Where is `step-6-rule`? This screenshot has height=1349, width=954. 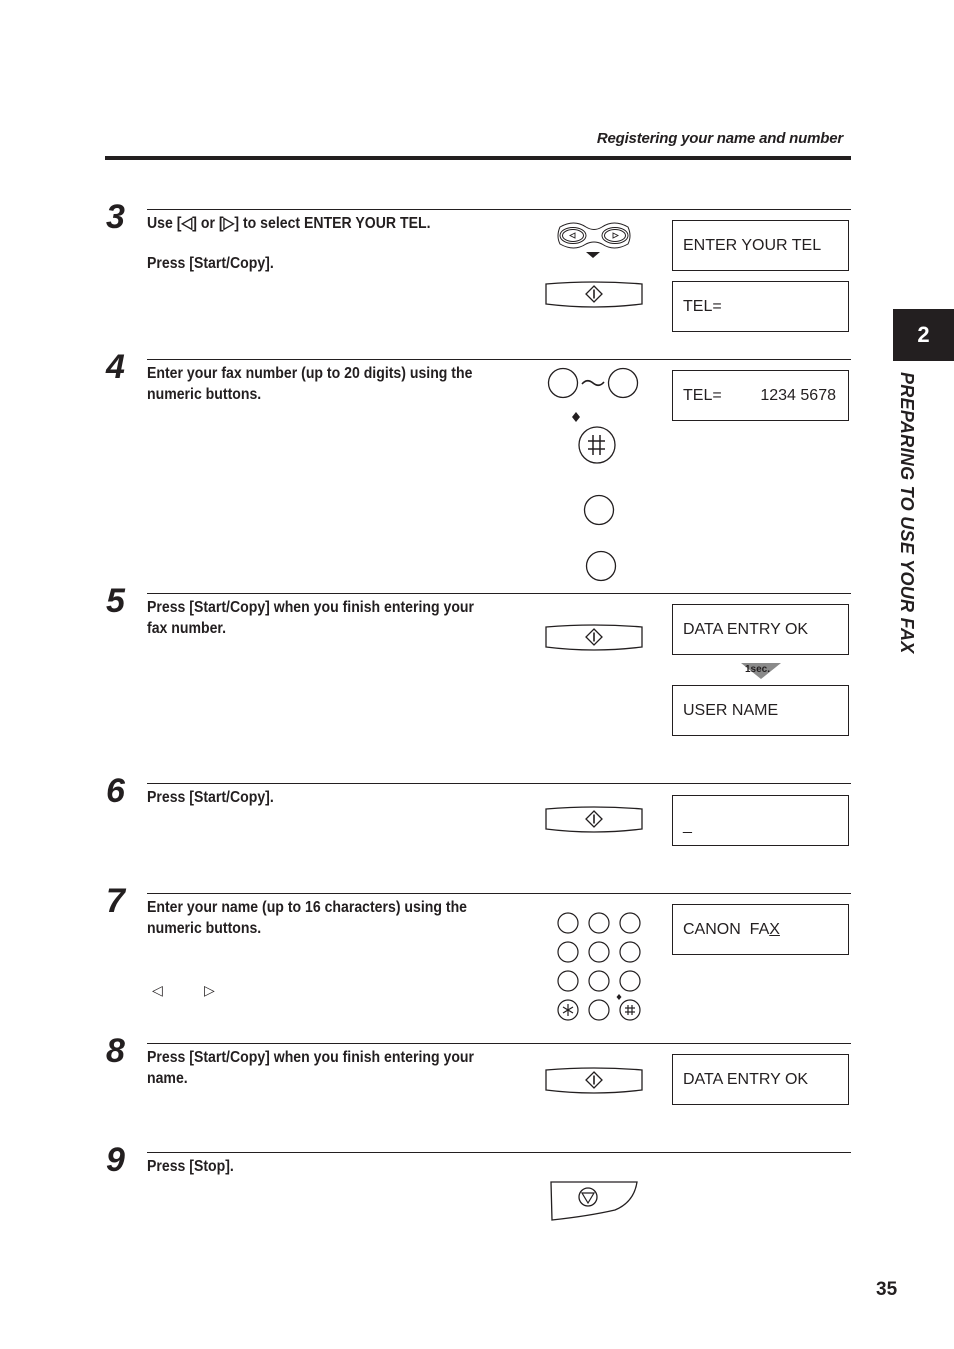
step-6-rule is located at coordinates (499, 783).